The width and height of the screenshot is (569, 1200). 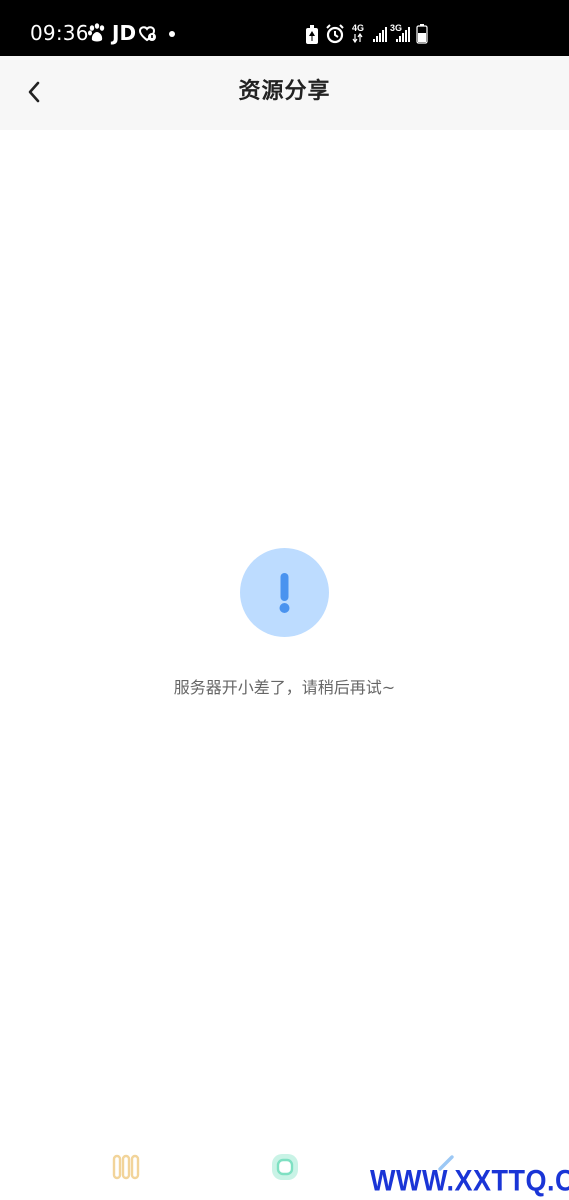 I want to click on recent-apps-icon, so click(x=126, y=1167).